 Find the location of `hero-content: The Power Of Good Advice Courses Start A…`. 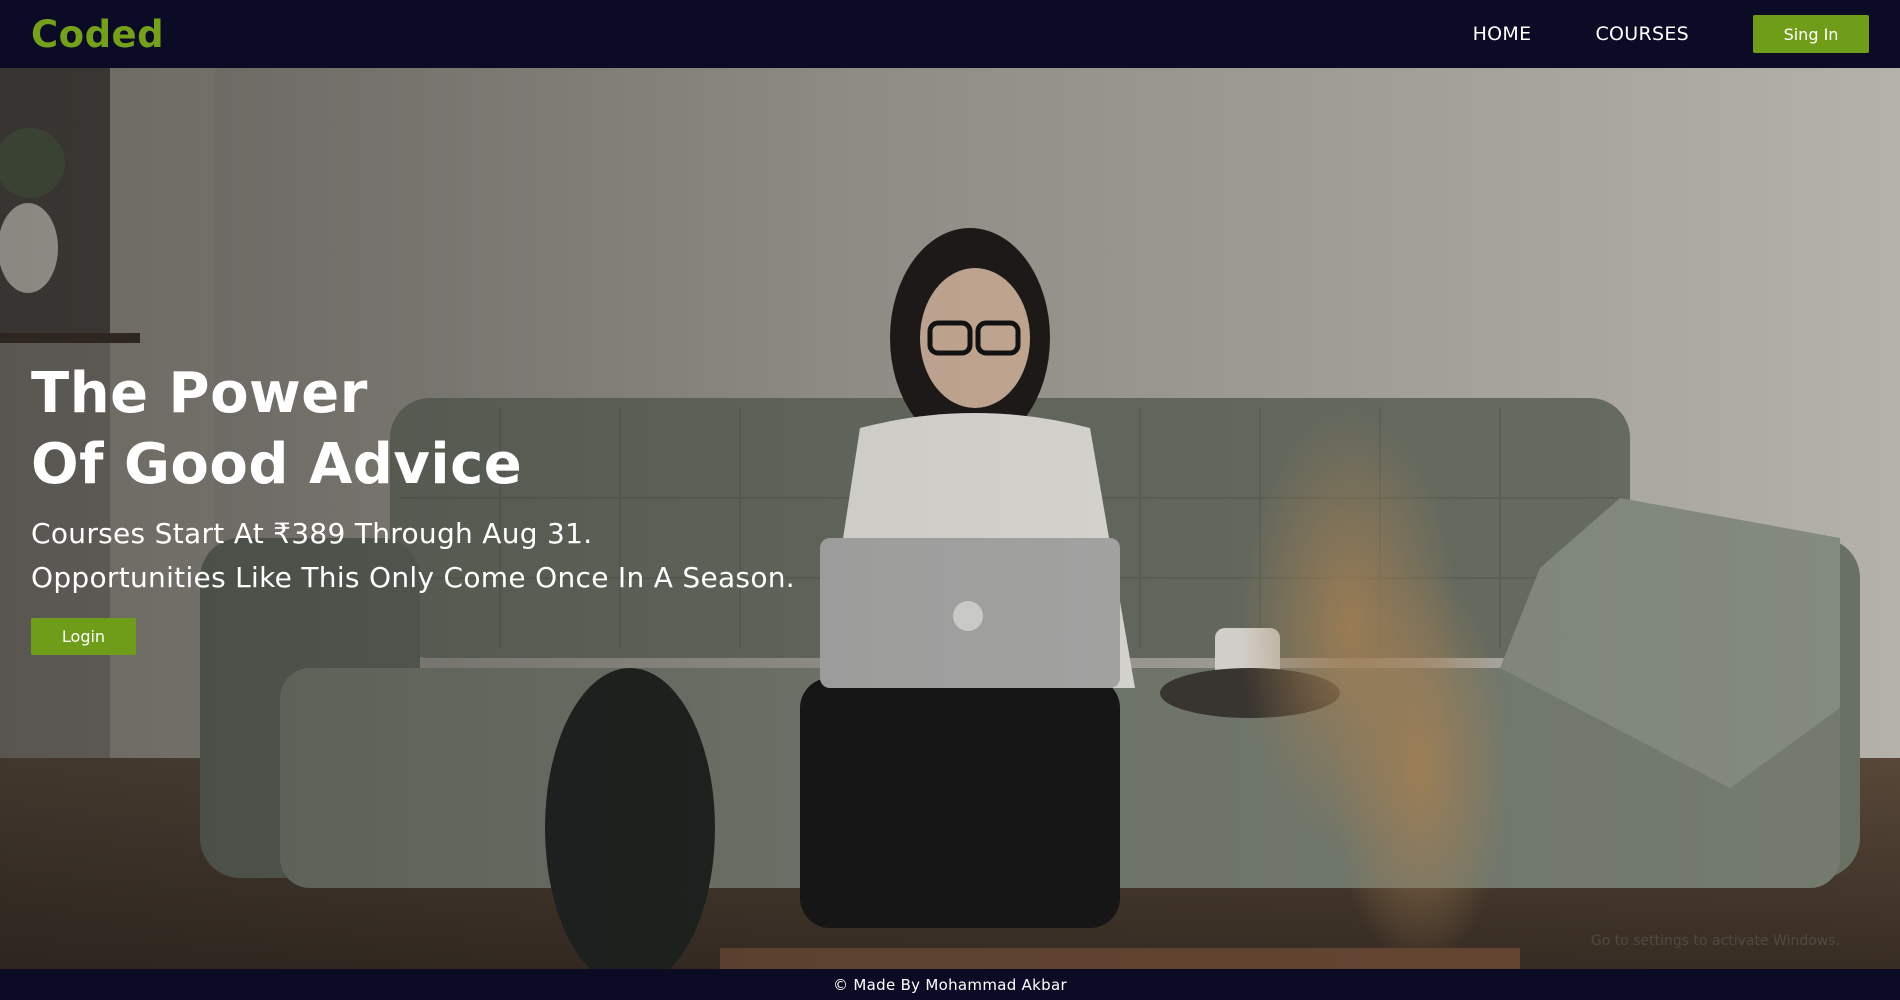

hero-content: The Power Of Good Advice Courses Start A… is located at coordinates (481, 506).